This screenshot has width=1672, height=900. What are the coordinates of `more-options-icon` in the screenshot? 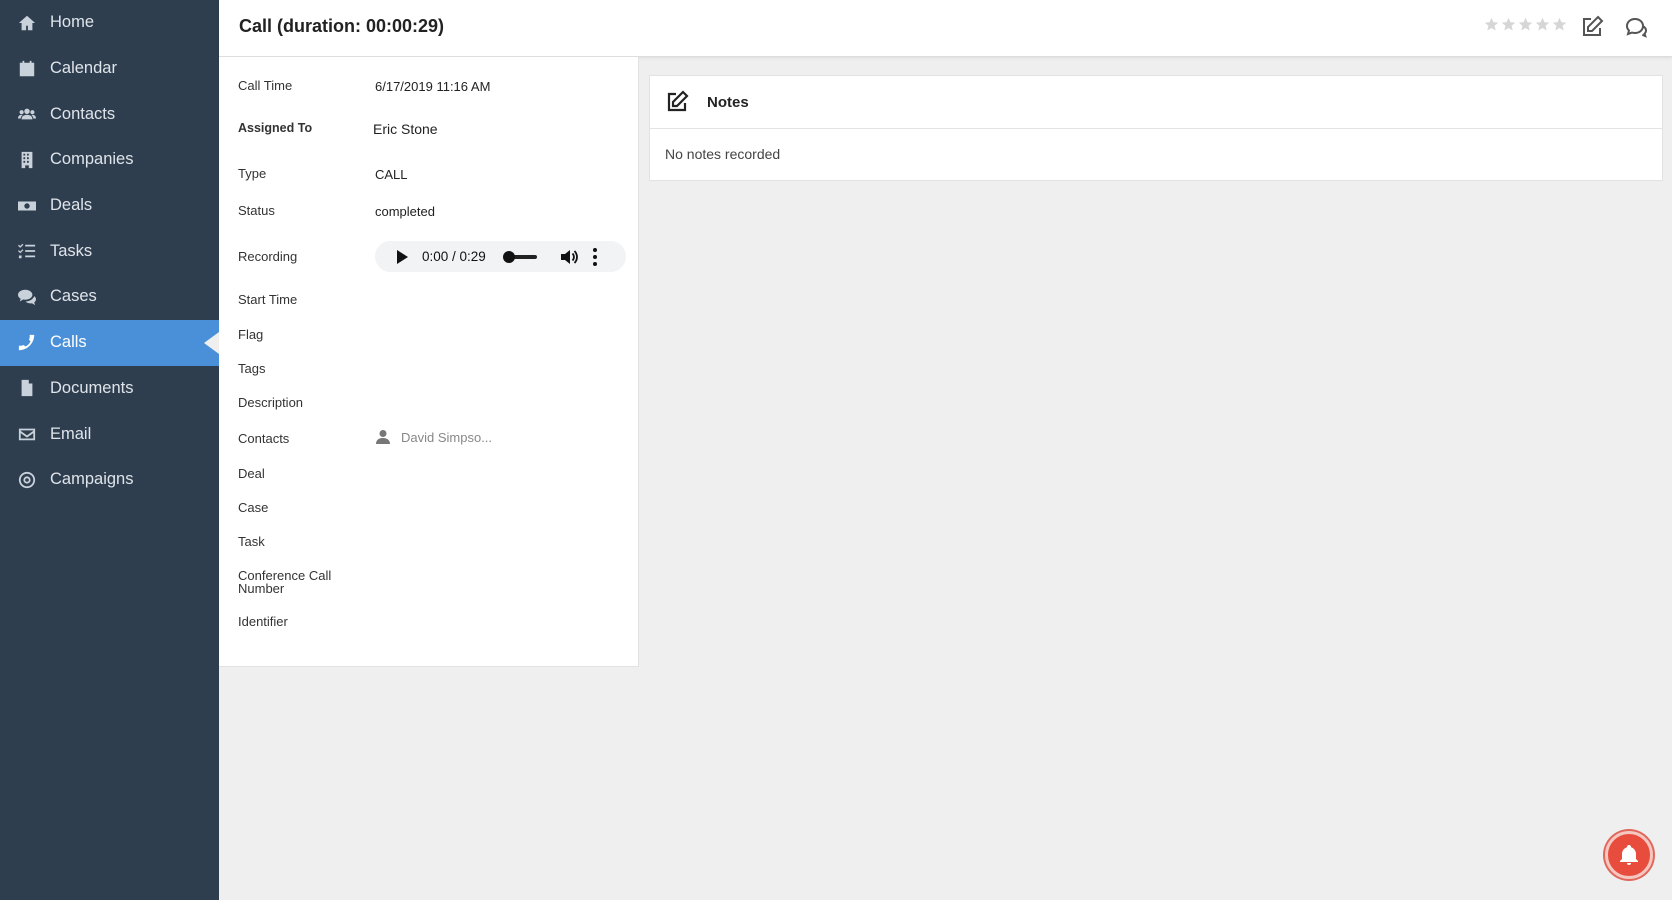 It's located at (595, 256).